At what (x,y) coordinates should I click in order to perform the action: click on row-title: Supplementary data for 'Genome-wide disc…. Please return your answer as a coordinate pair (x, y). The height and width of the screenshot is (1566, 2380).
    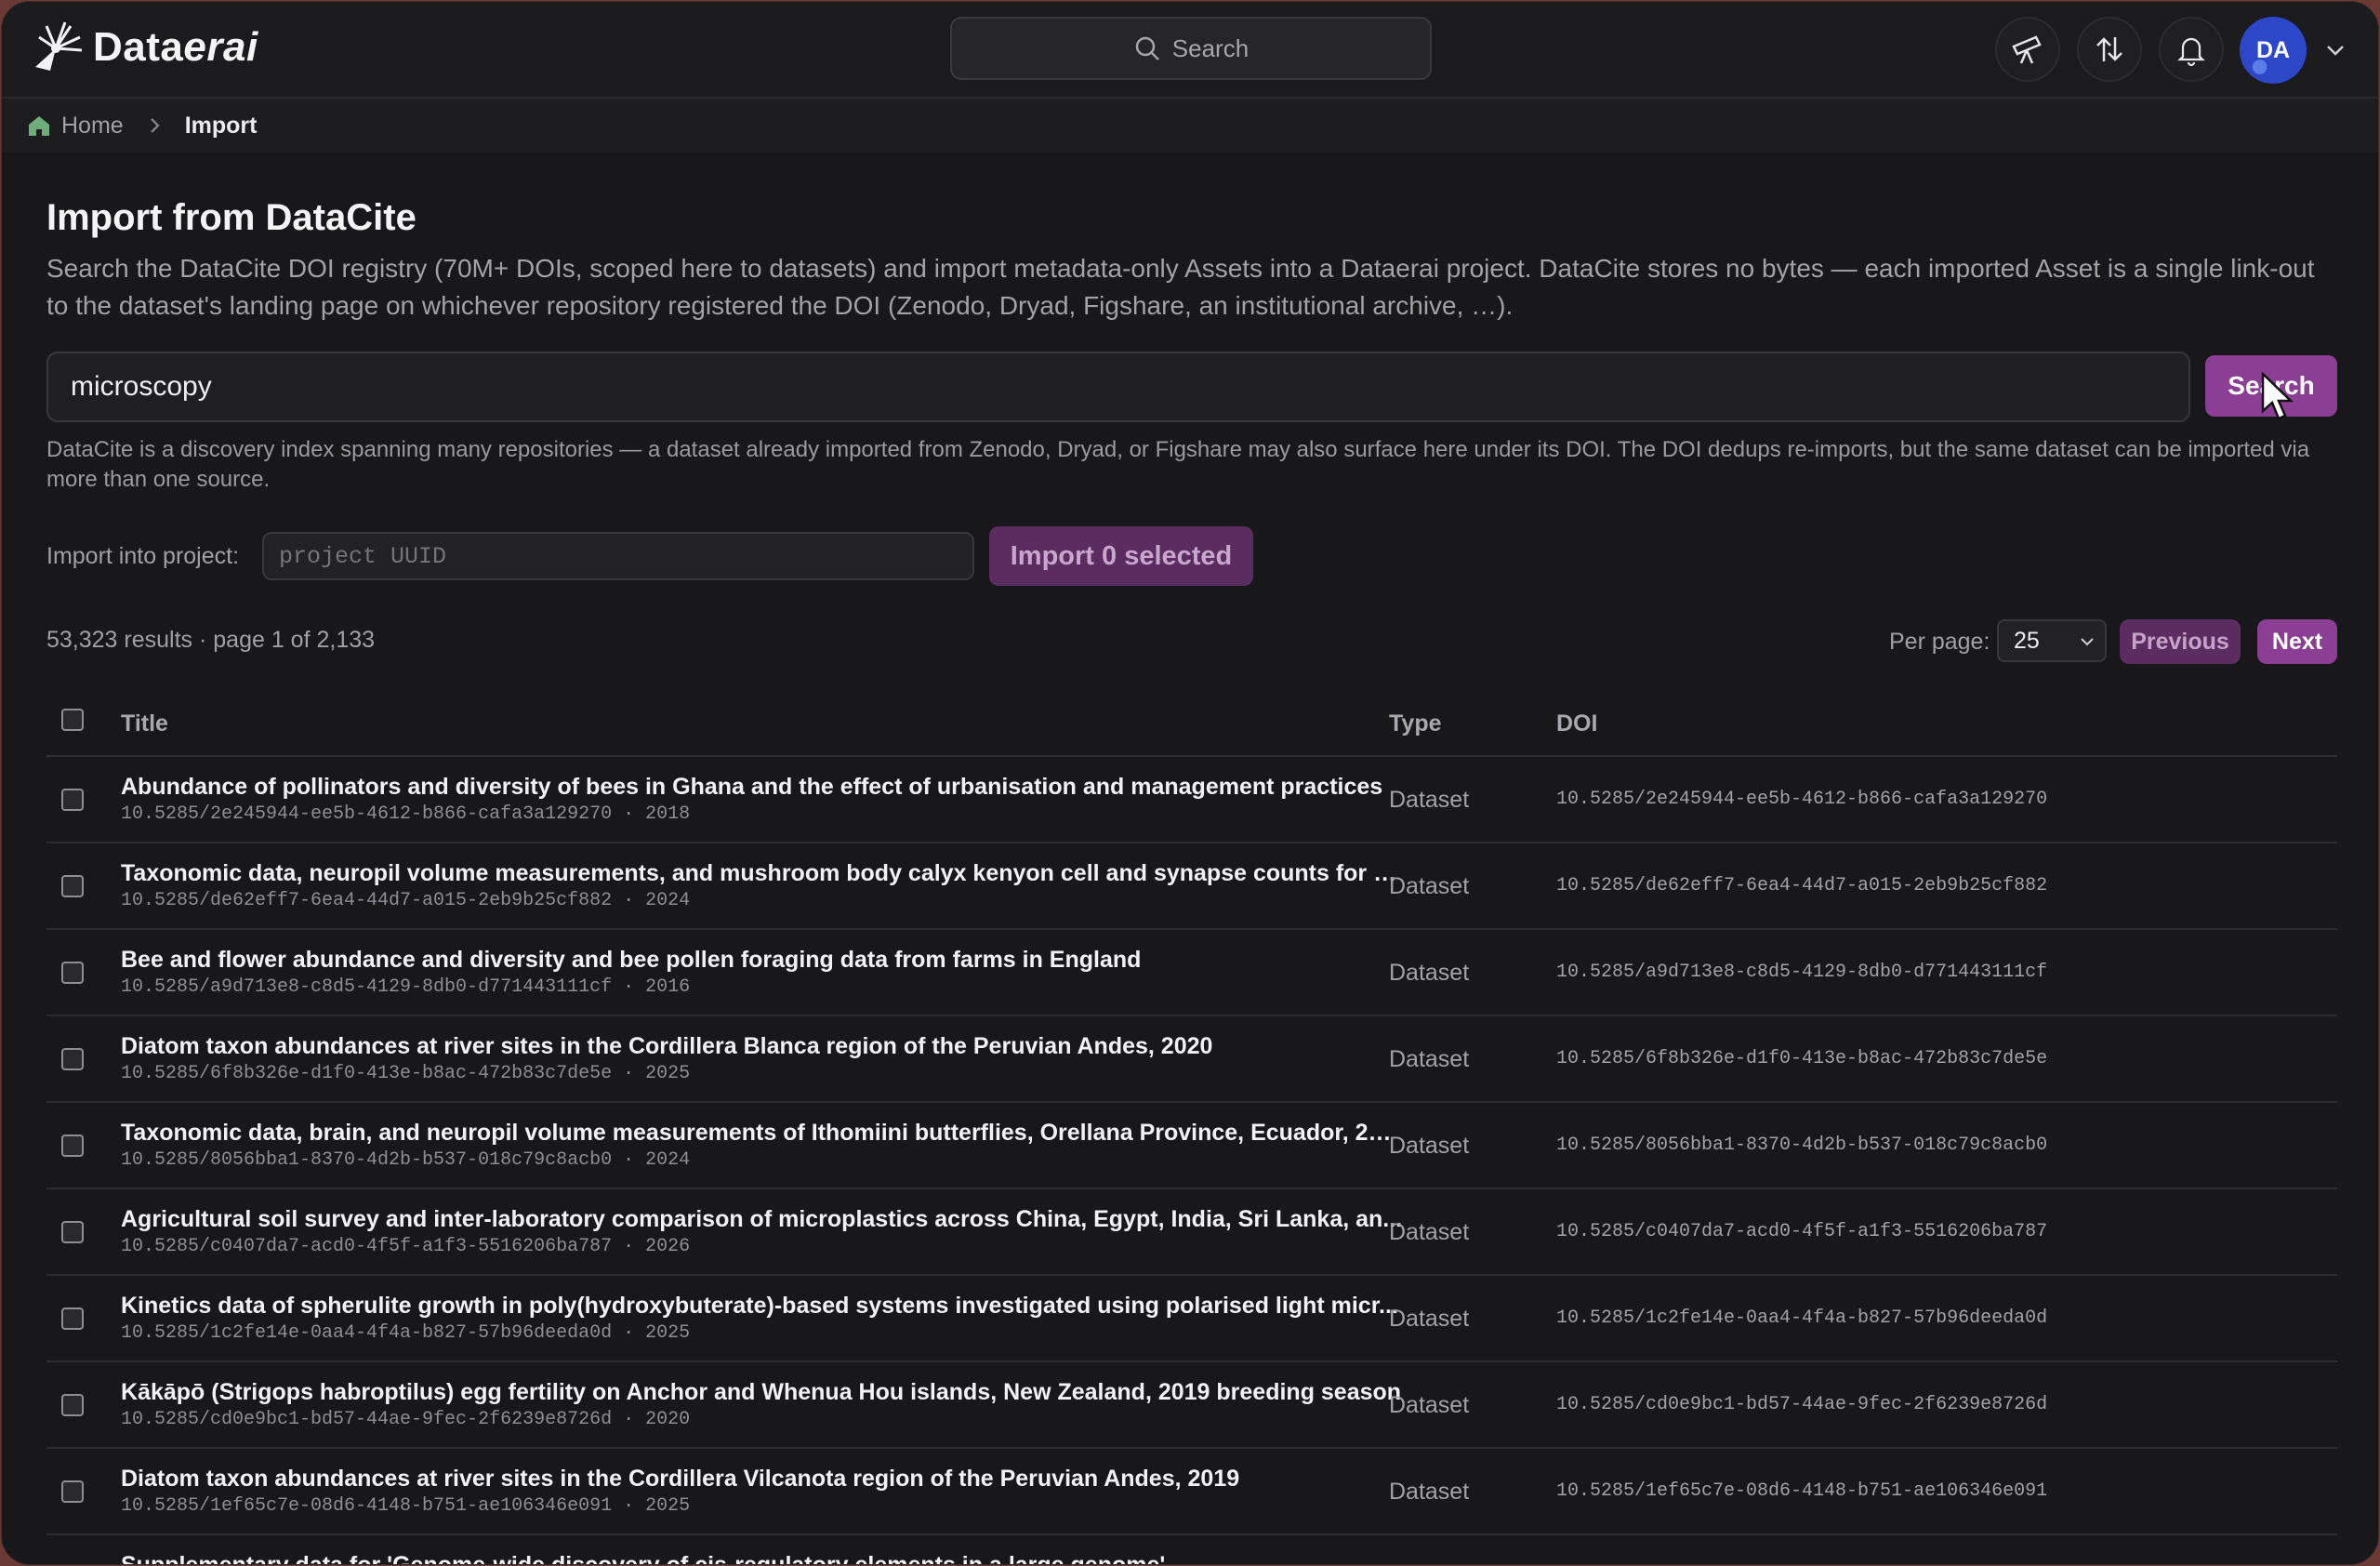
    Looking at the image, I should click on (762, 1558).